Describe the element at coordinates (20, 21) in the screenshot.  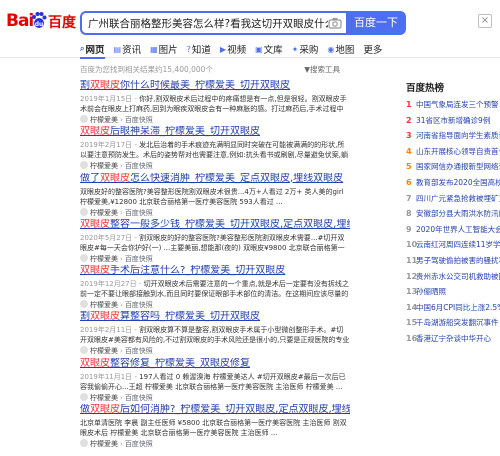
I see `logo-text-bai: Bai` at that location.